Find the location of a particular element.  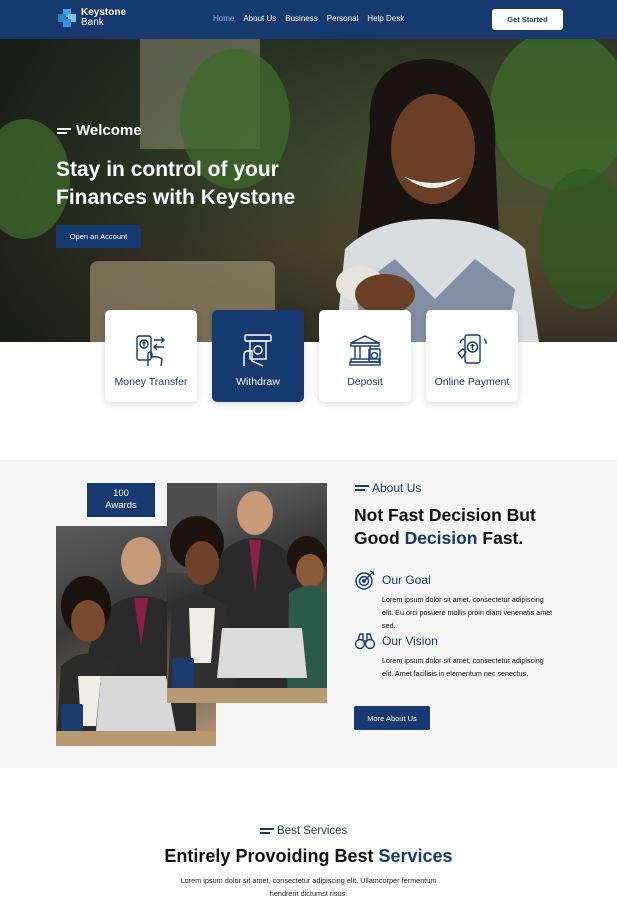

nav-link-personal: Personal is located at coordinates (343, 18).